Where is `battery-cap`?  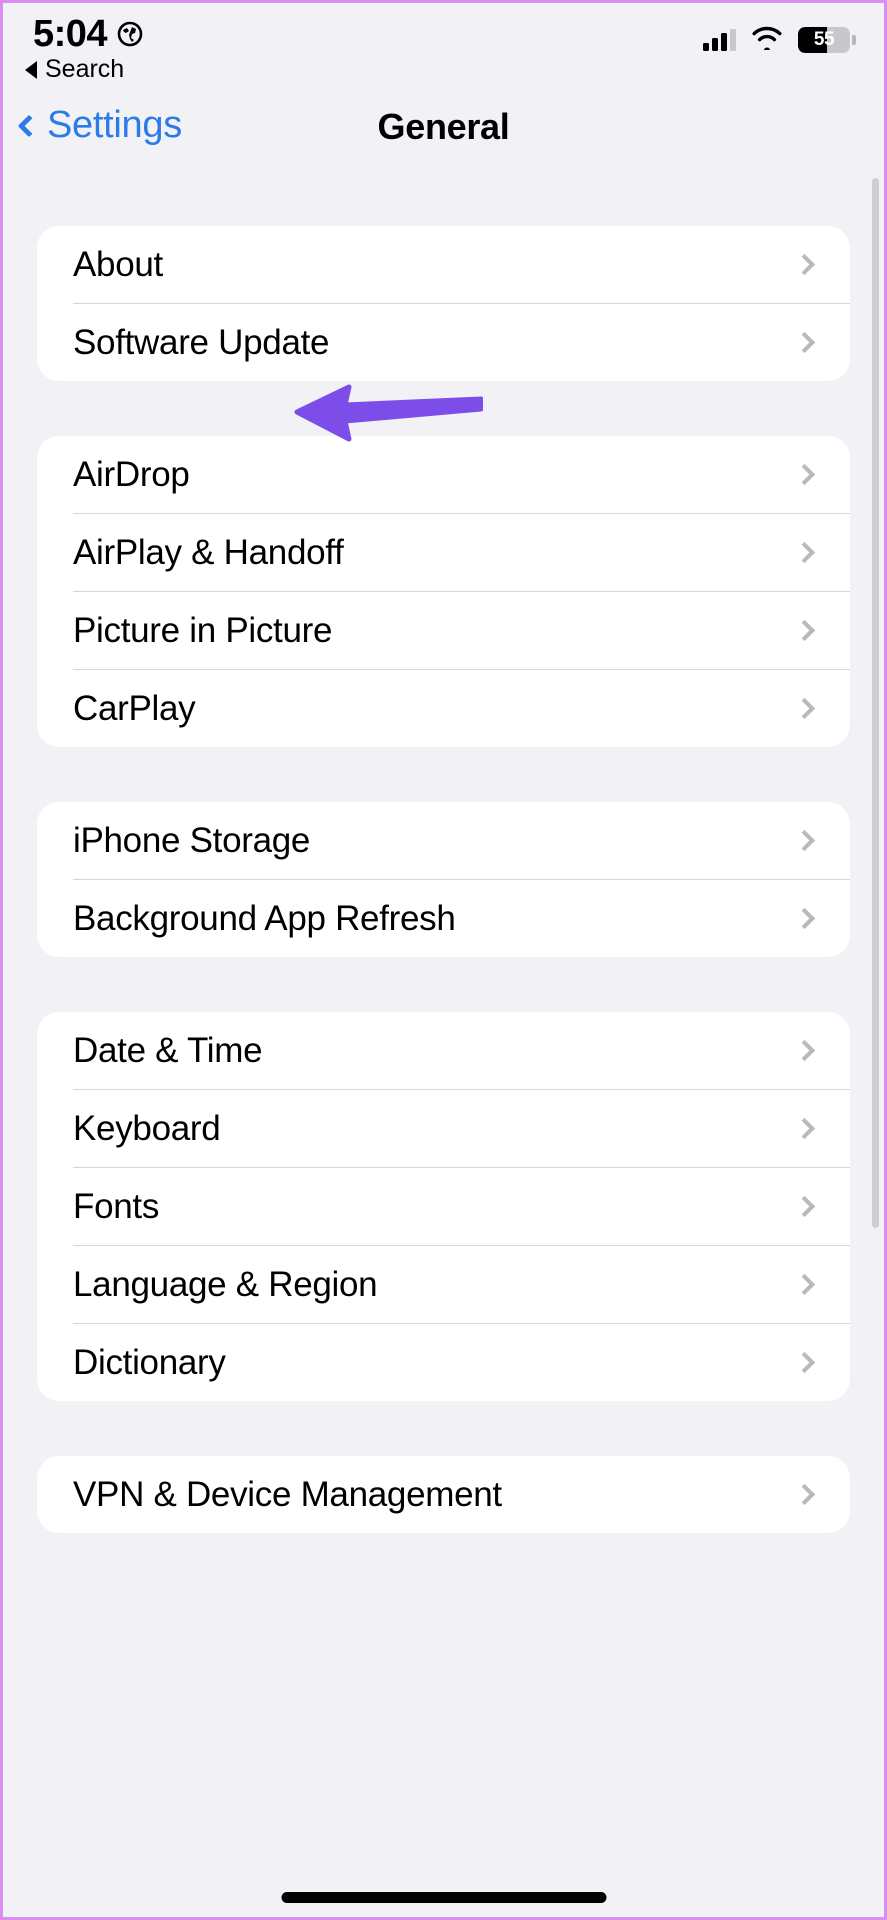
battery-cap is located at coordinates (854, 40).